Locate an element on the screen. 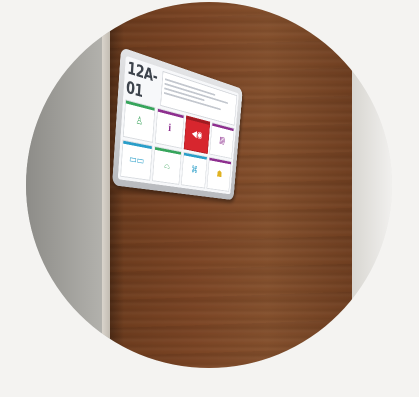  tile-button: ▤ is located at coordinates (222, 140).